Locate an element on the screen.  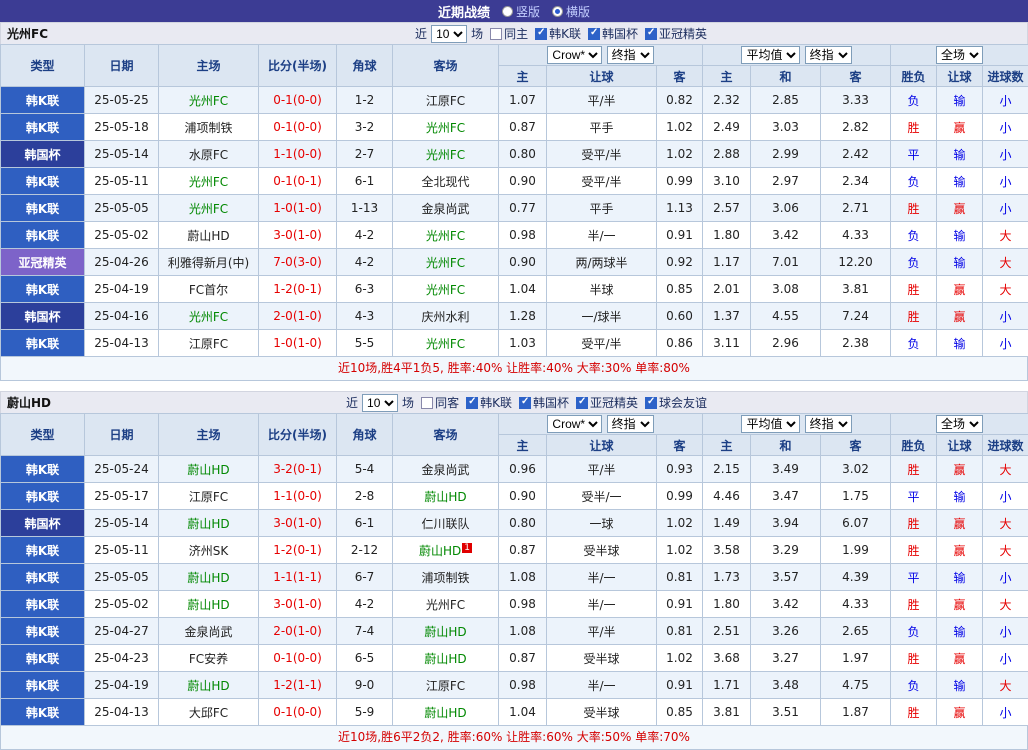
club-friendly-checkbox is located at coordinates (651, 403).